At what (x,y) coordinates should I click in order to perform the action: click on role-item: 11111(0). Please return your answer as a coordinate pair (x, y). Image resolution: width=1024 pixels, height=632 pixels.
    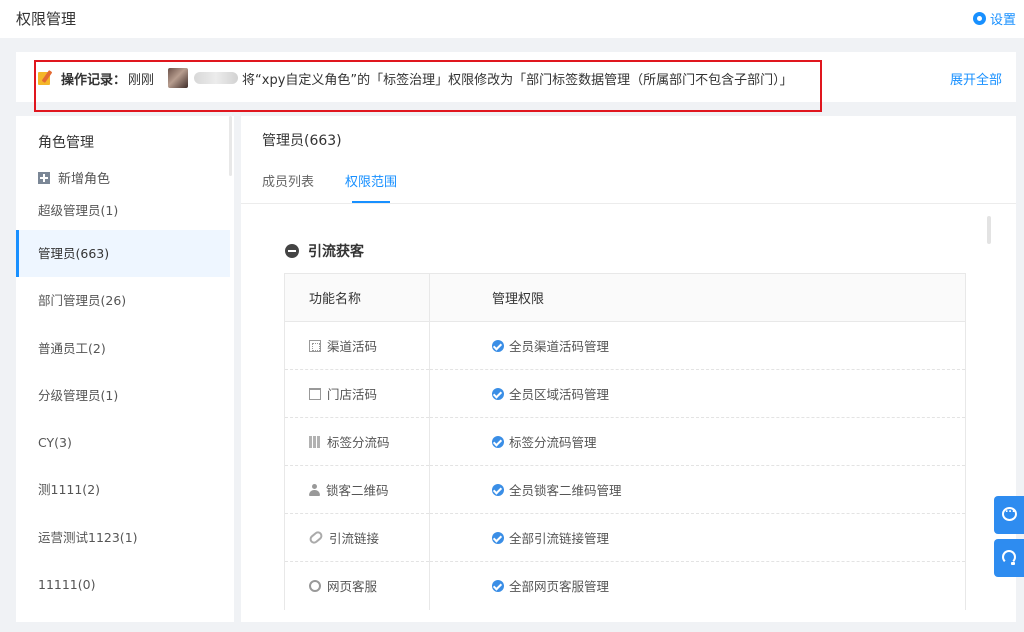
    Looking at the image, I should click on (123, 584).